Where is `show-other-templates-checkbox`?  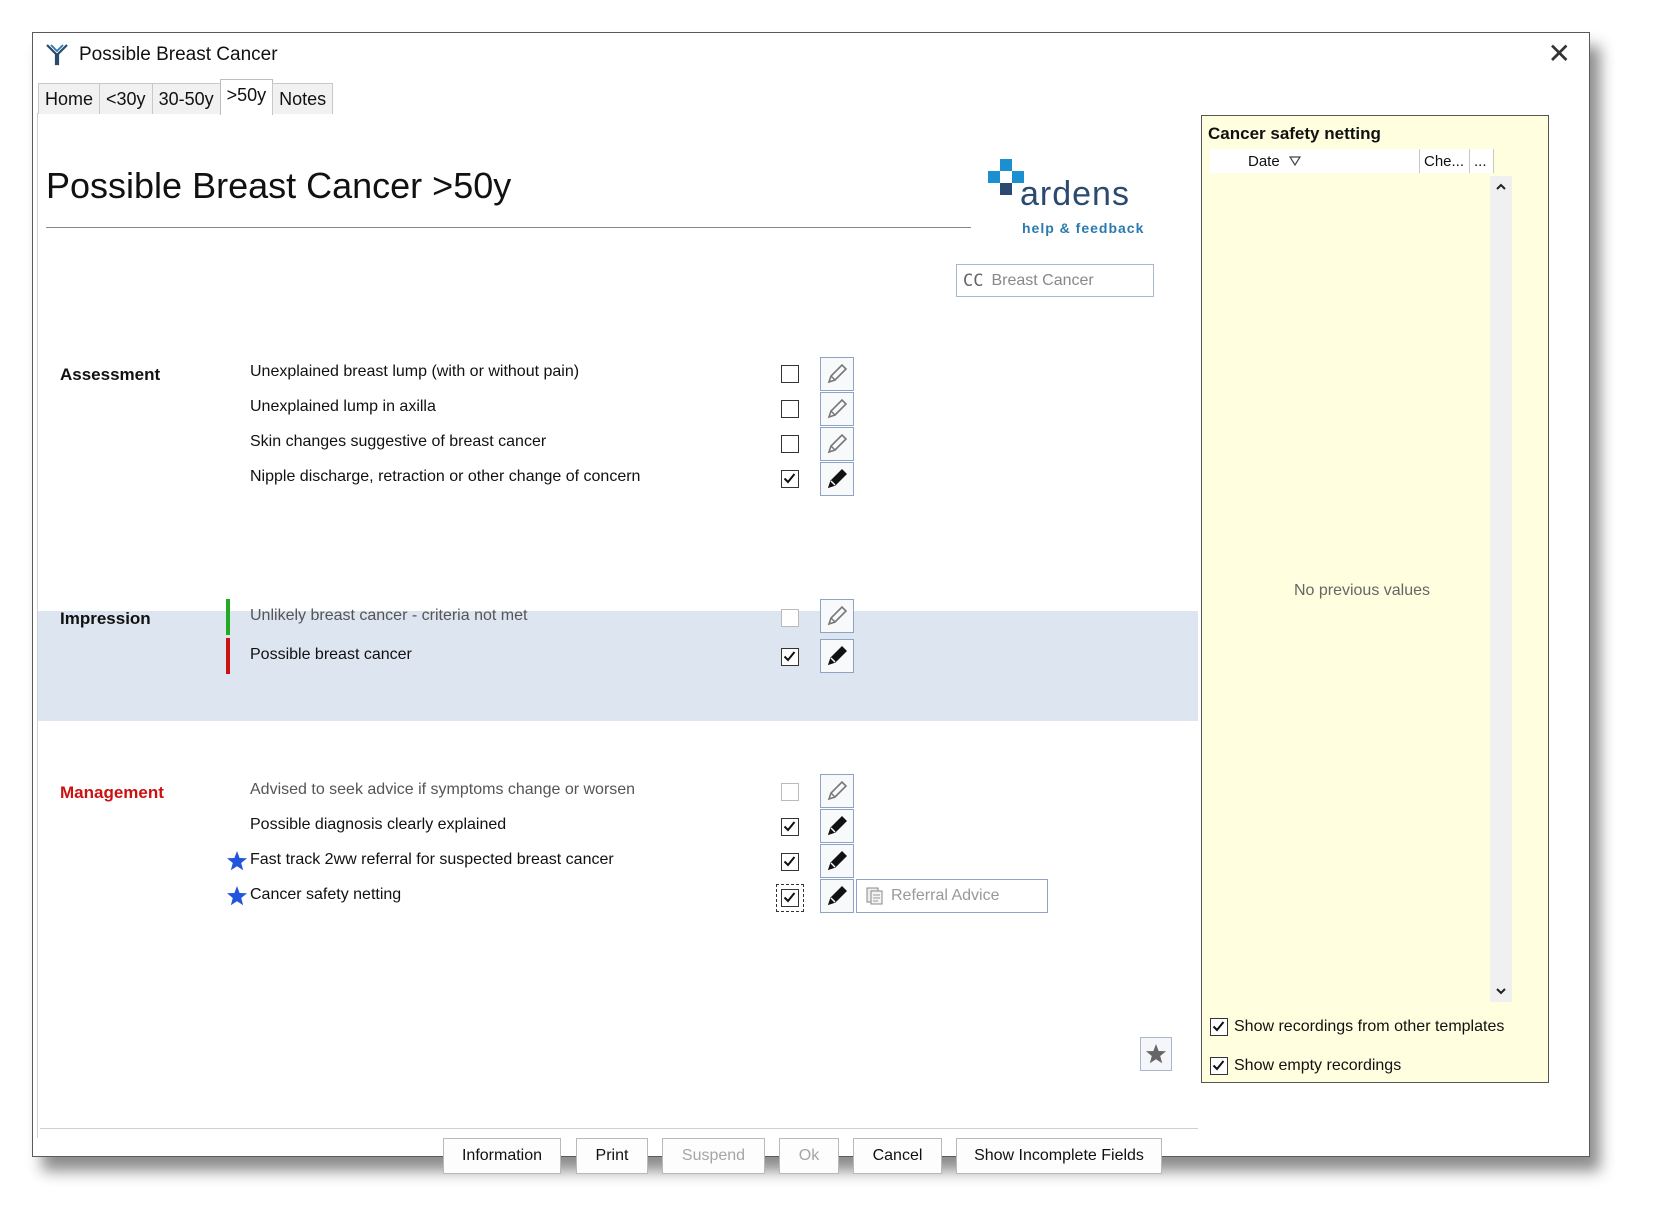 show-other-templates-checkbox is located at coordinates (1219, 1027).